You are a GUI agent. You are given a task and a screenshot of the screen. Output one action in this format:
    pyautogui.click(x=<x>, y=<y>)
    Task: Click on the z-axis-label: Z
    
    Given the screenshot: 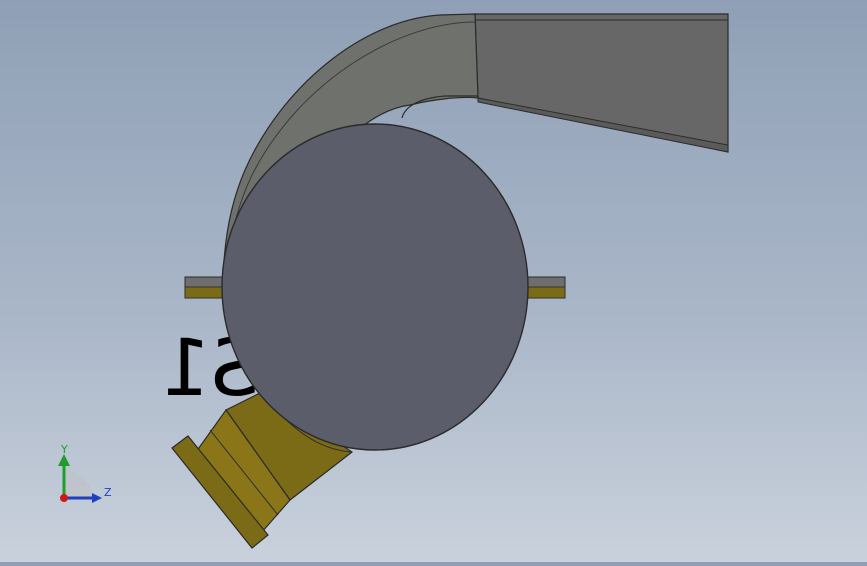 What is the action you would take?
    pyautogui.click(x=108, y=492)
    